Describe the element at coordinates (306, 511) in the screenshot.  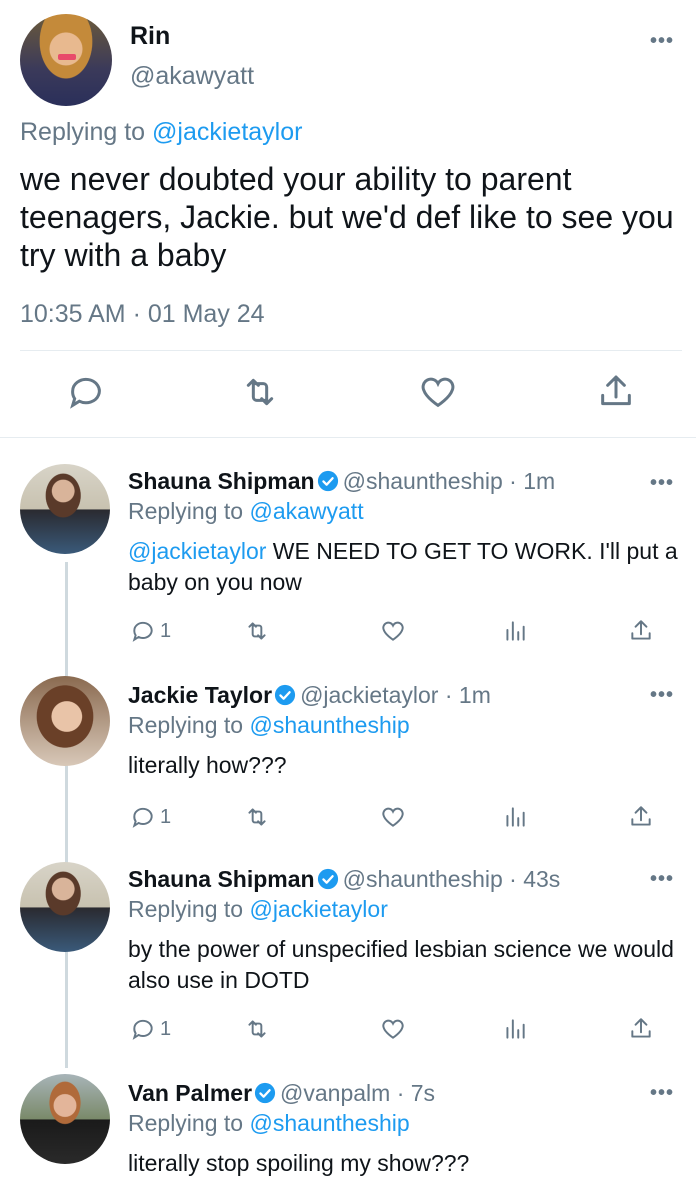
I see `replying-to-link: @akawyatt` at that location.